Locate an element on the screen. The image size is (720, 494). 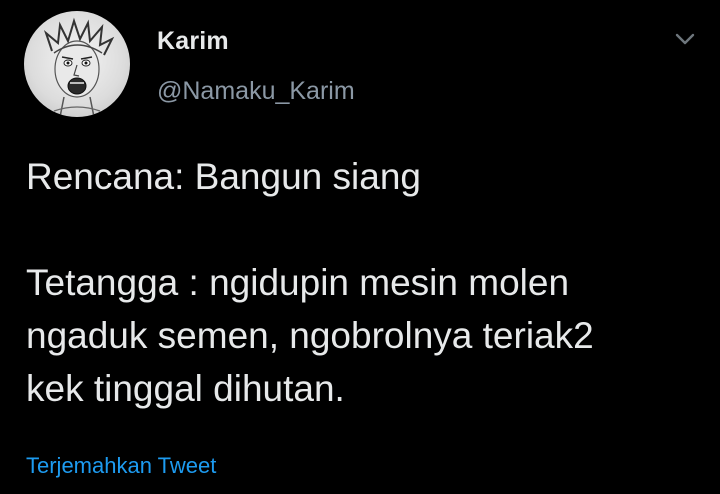
translate-tweet-link: Terjemahkan Tweet is located at coordinates (121, 466).